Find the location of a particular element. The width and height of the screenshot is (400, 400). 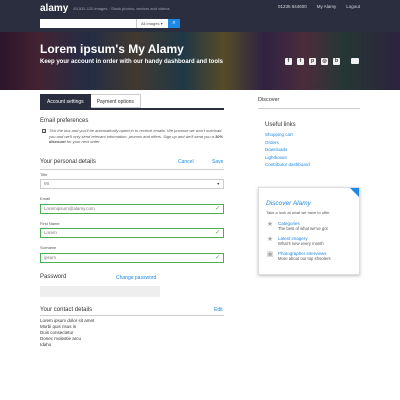

password-title: Password is located at coordinates (53, 277).